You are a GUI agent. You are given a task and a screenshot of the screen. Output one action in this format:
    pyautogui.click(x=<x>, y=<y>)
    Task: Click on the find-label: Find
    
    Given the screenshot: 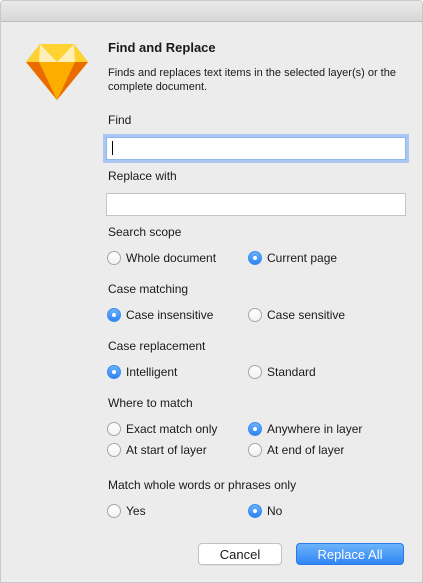 What is the action you would take?
    pyautogui.click(x=120, y=120)
    